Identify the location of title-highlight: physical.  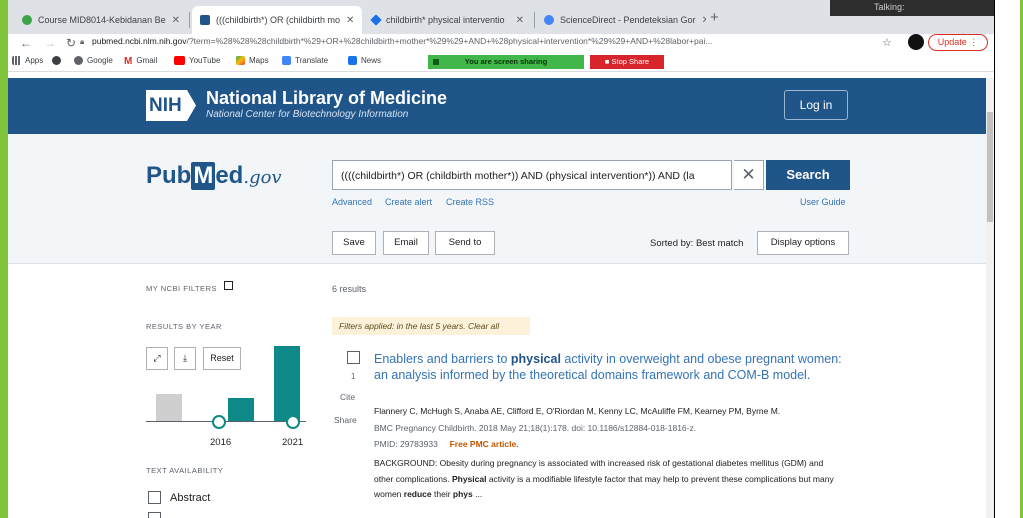
(535, 359).